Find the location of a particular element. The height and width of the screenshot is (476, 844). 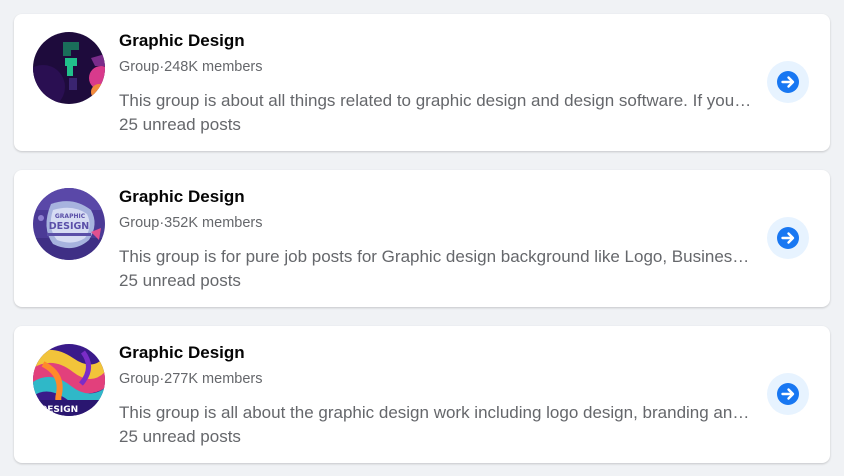

group-meta: Group·277K members is located at coordinates (190, 379).